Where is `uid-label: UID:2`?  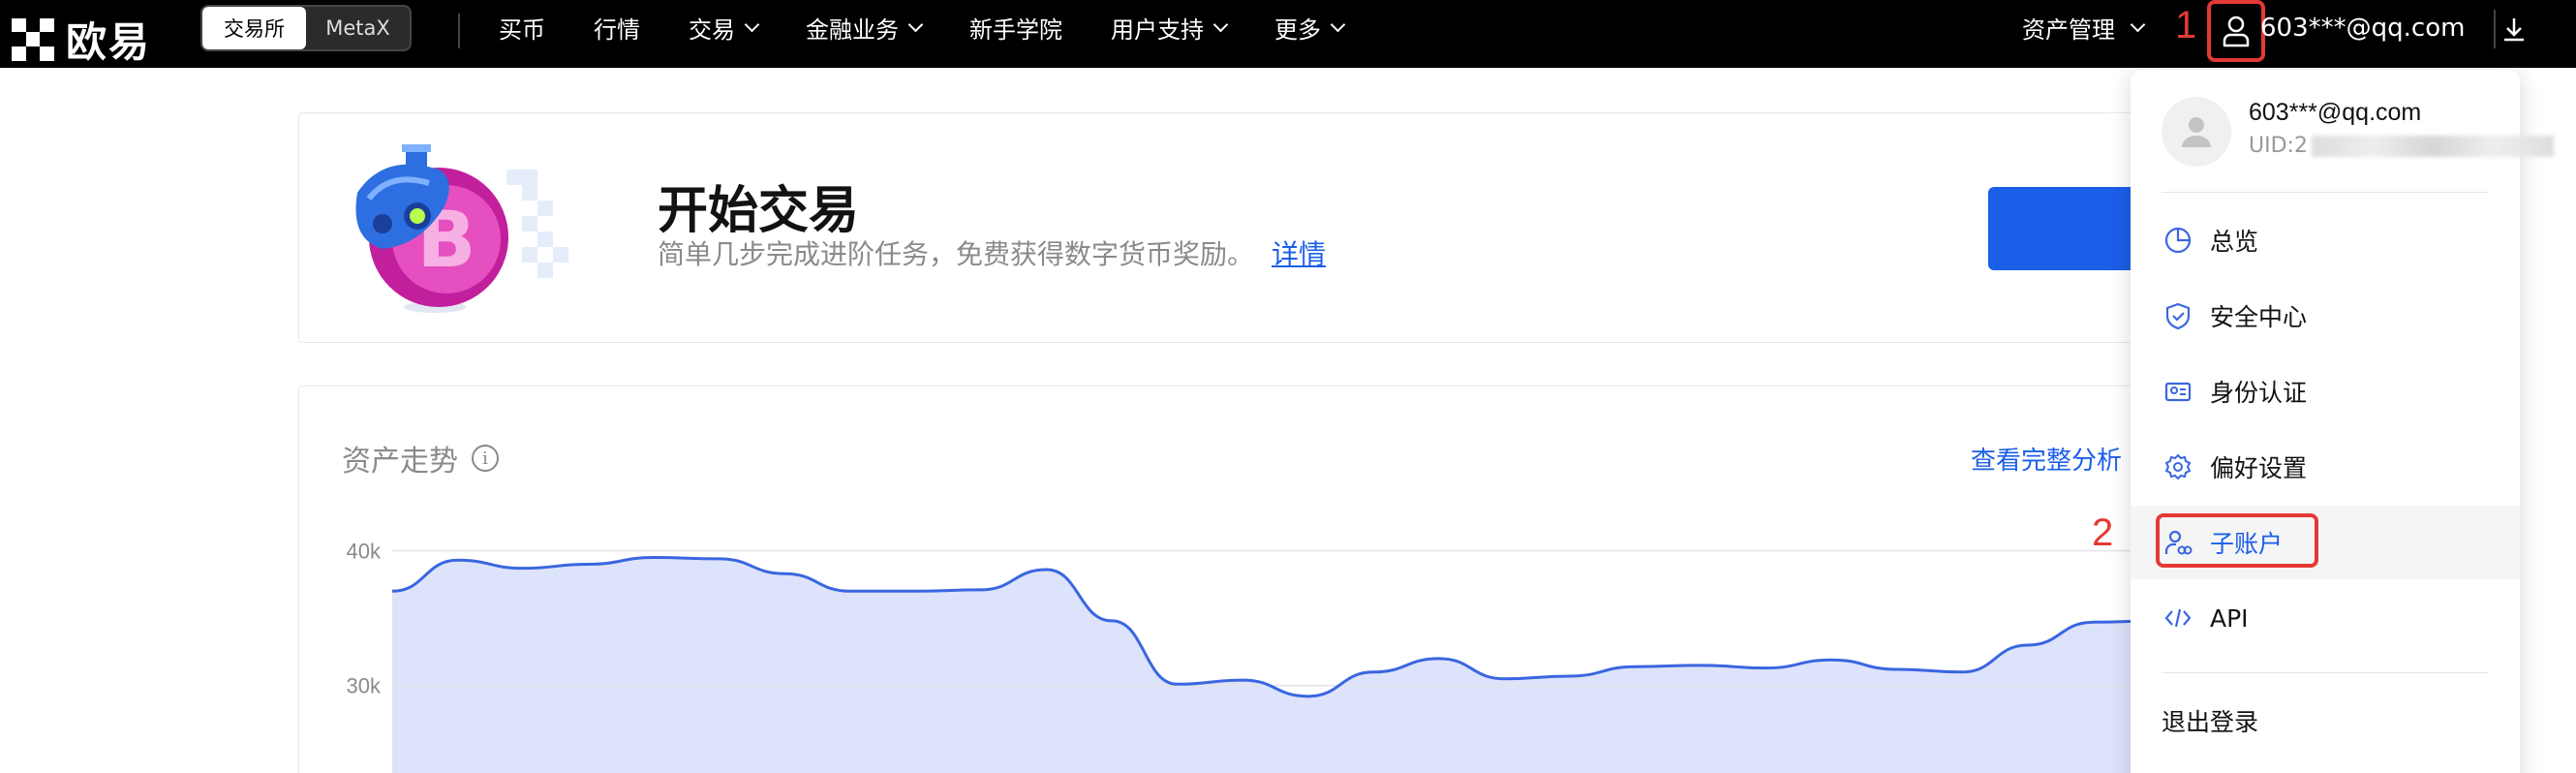
uid-label: UID:2 is located at coordinates (2278, 146).